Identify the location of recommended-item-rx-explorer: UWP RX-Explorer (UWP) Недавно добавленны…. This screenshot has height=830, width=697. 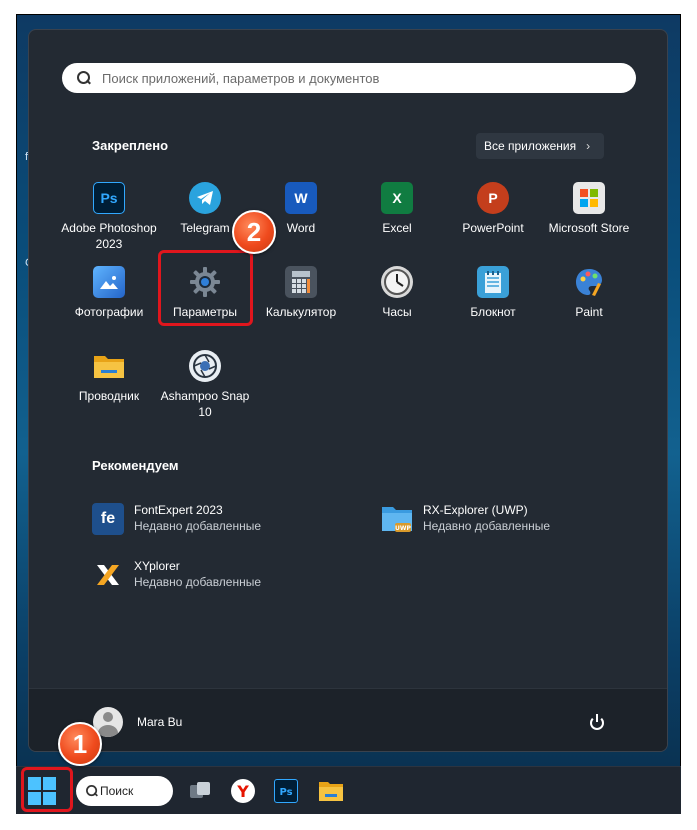
(465, 519).